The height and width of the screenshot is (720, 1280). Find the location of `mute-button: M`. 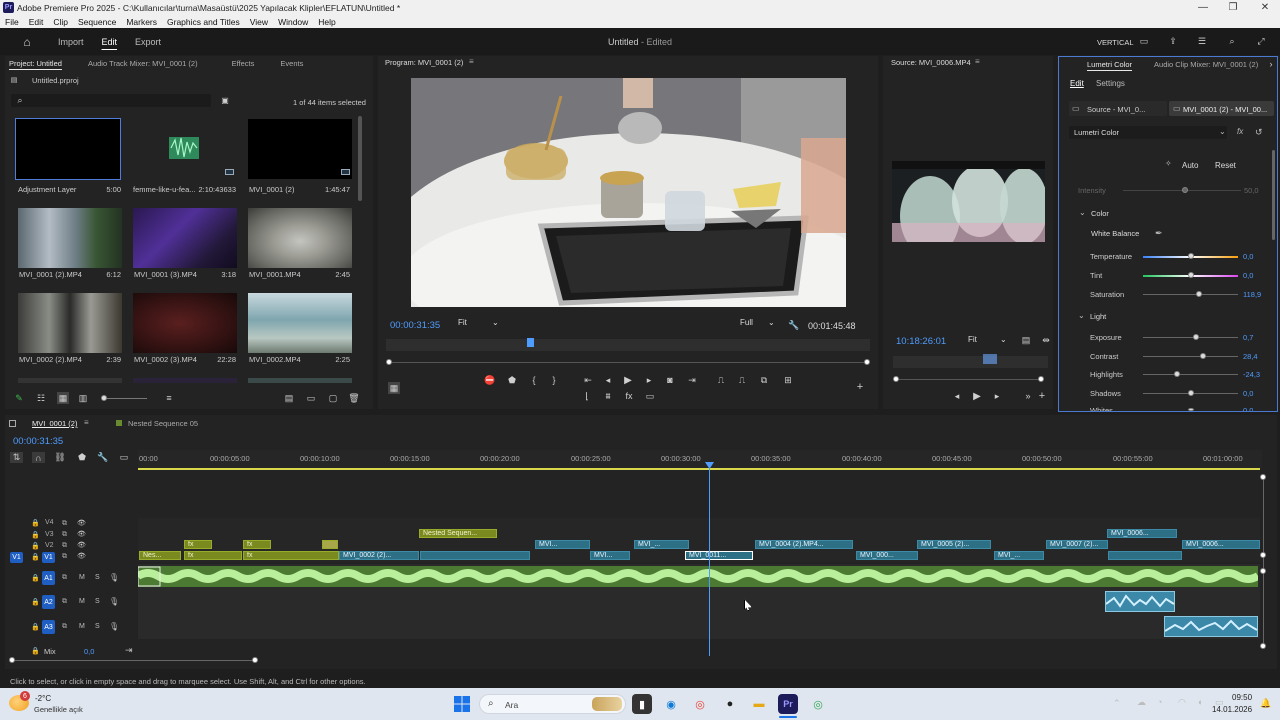

mute-button: M is located at coordinates (82, 601).